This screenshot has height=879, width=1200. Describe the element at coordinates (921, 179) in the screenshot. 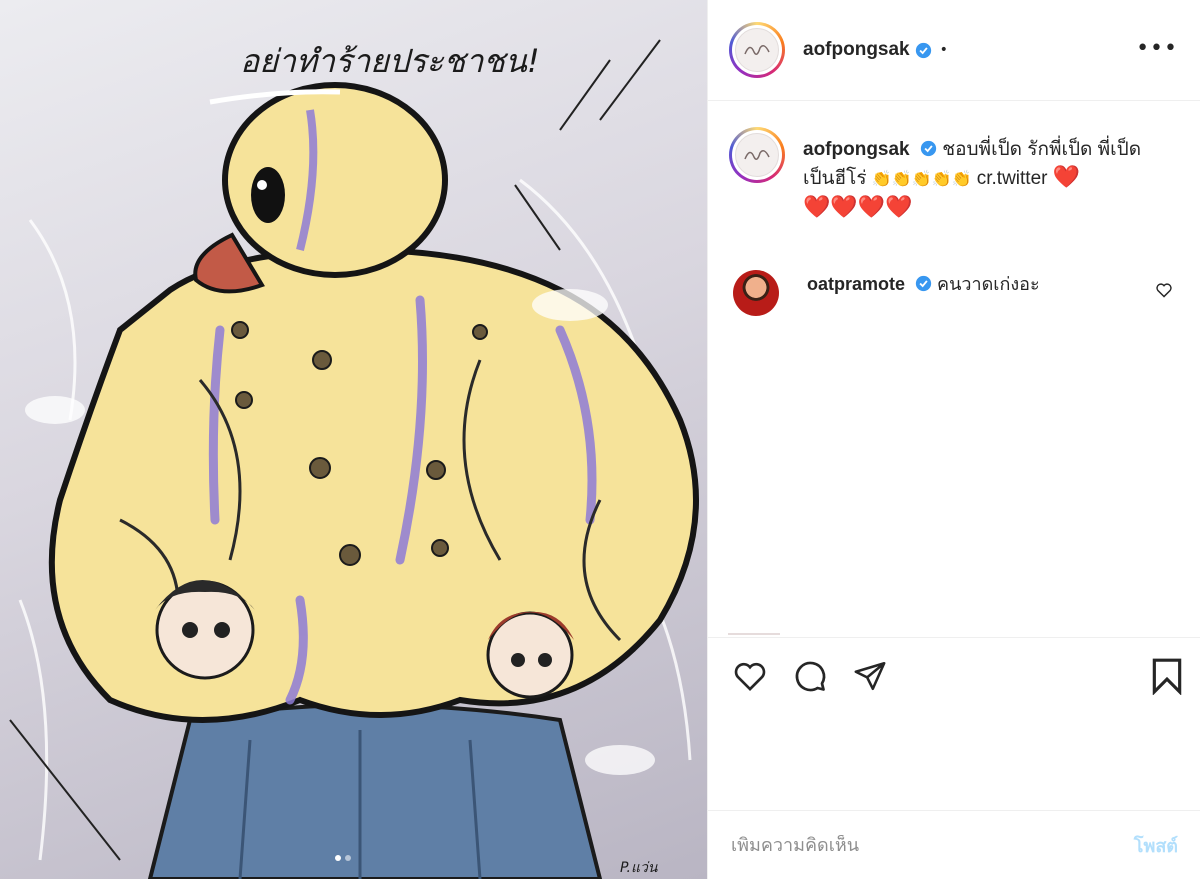

I see `clap-emoji-row: 👏👏👏👏👏` at that location.